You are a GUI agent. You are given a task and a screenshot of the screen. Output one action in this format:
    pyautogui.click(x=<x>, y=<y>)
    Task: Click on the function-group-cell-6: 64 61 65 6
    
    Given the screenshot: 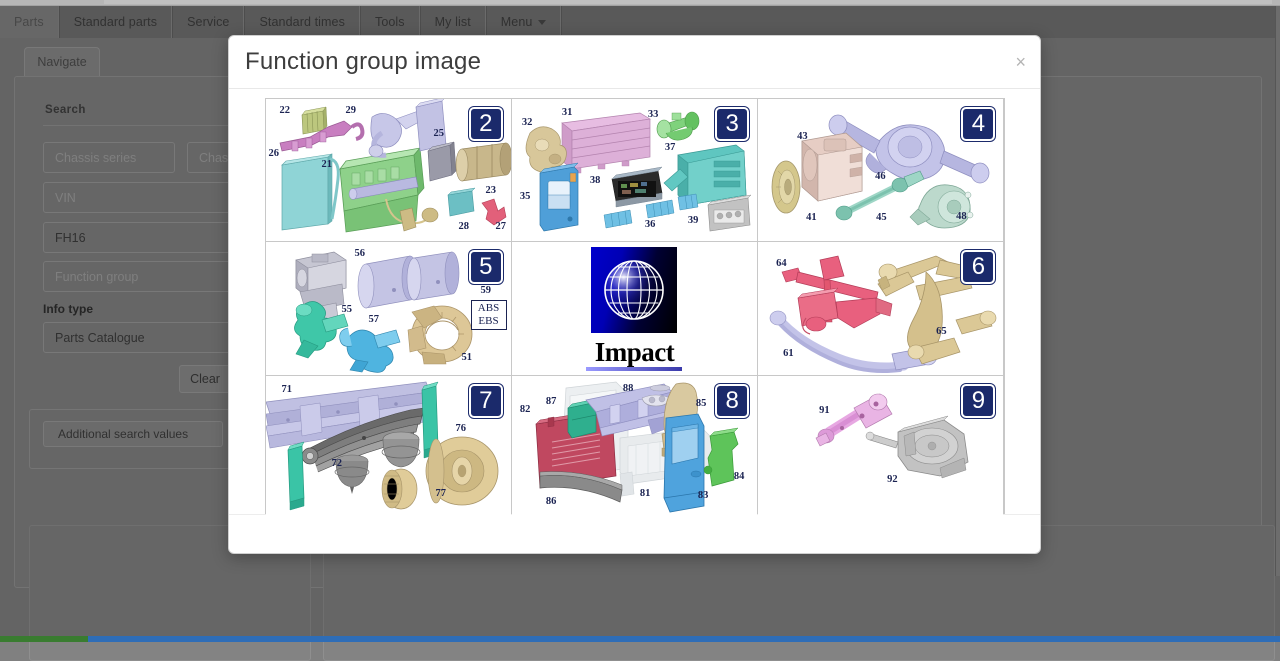 What is the action you would take?
    pyautogui.click(x=880, y=308)
    